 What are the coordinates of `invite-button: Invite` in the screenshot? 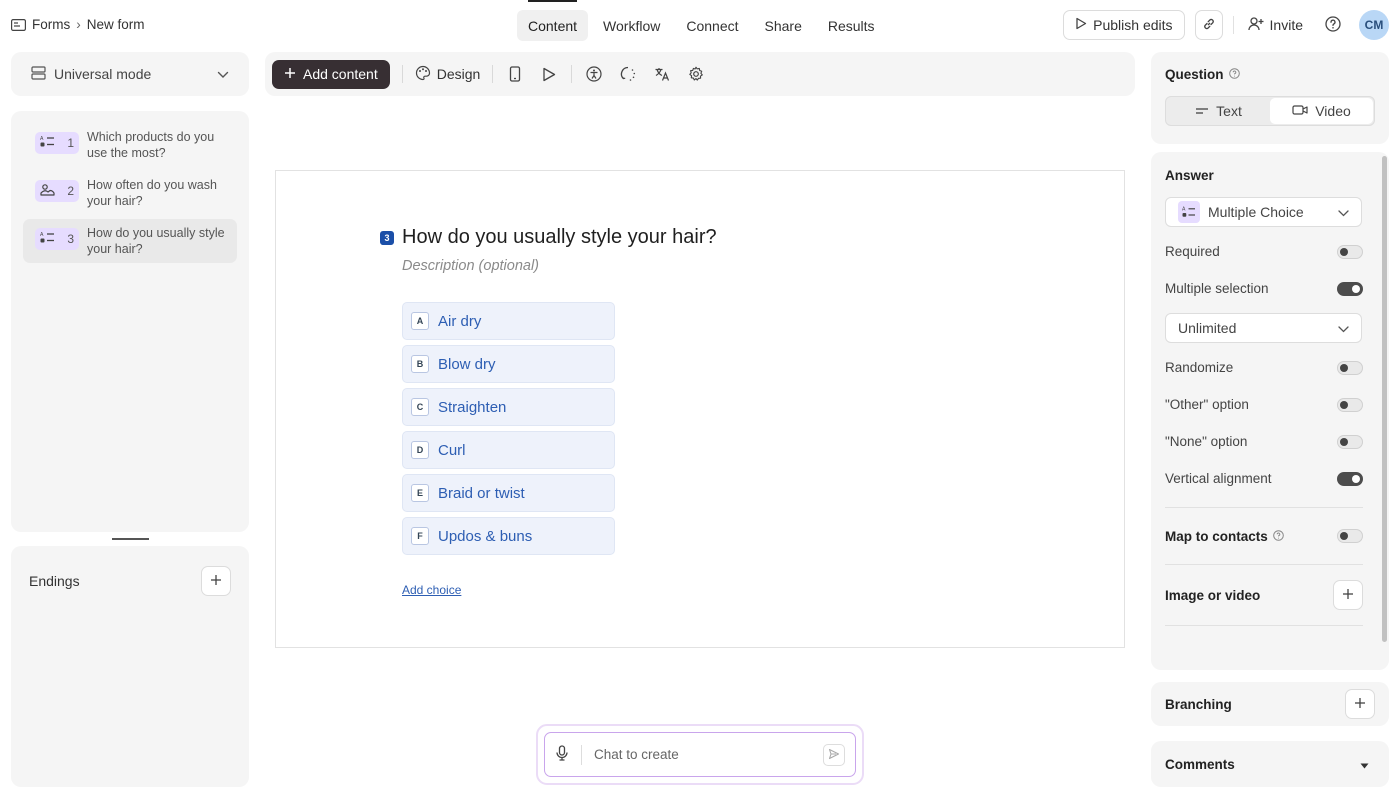 It's located at (1275, 25).